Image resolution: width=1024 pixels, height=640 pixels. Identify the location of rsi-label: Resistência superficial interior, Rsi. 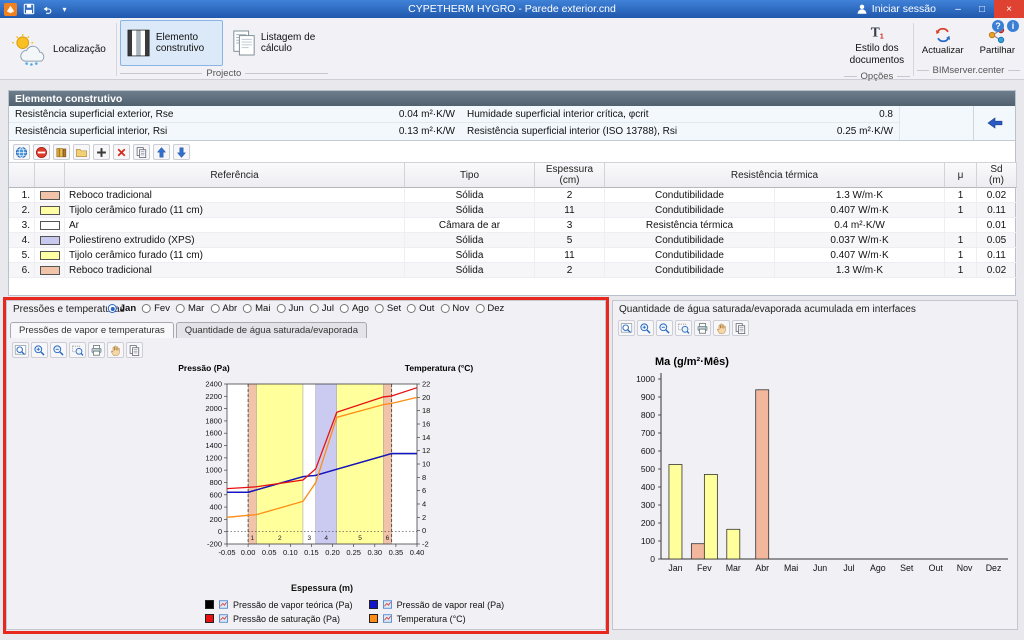
(91, 131).